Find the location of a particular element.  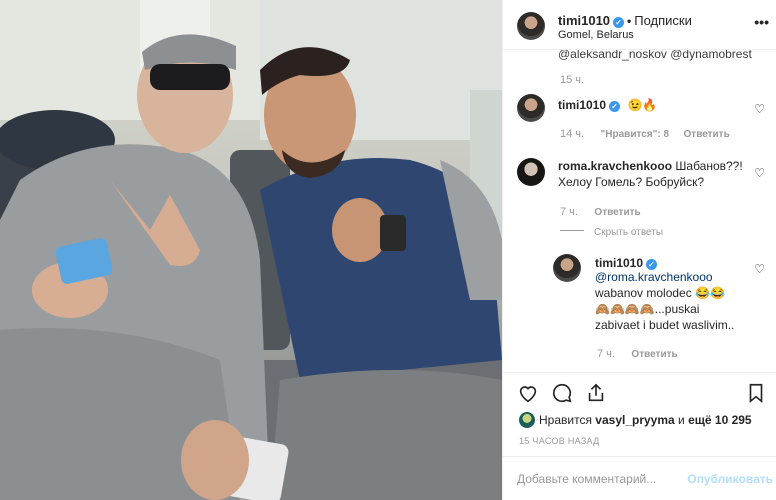

comment-username: roma.kravchenkooo is located at coordinates (615, 166).